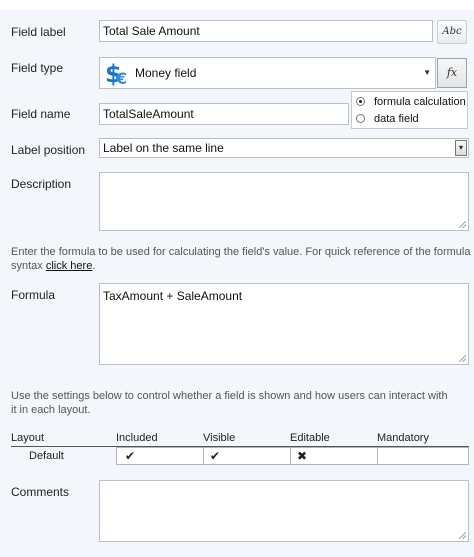 This screenshot has width=474, height=557. Describe the element at coordinates (137, 438) in the screenshot. I see `col-included: Included` at that location.